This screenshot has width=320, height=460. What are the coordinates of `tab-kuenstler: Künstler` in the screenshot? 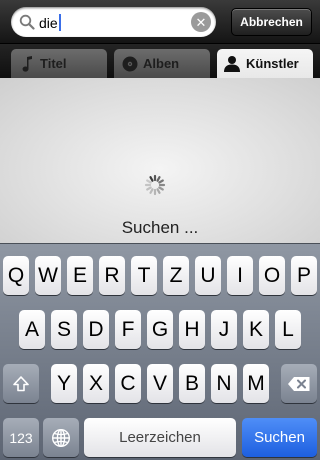 It's located at (265, 63).